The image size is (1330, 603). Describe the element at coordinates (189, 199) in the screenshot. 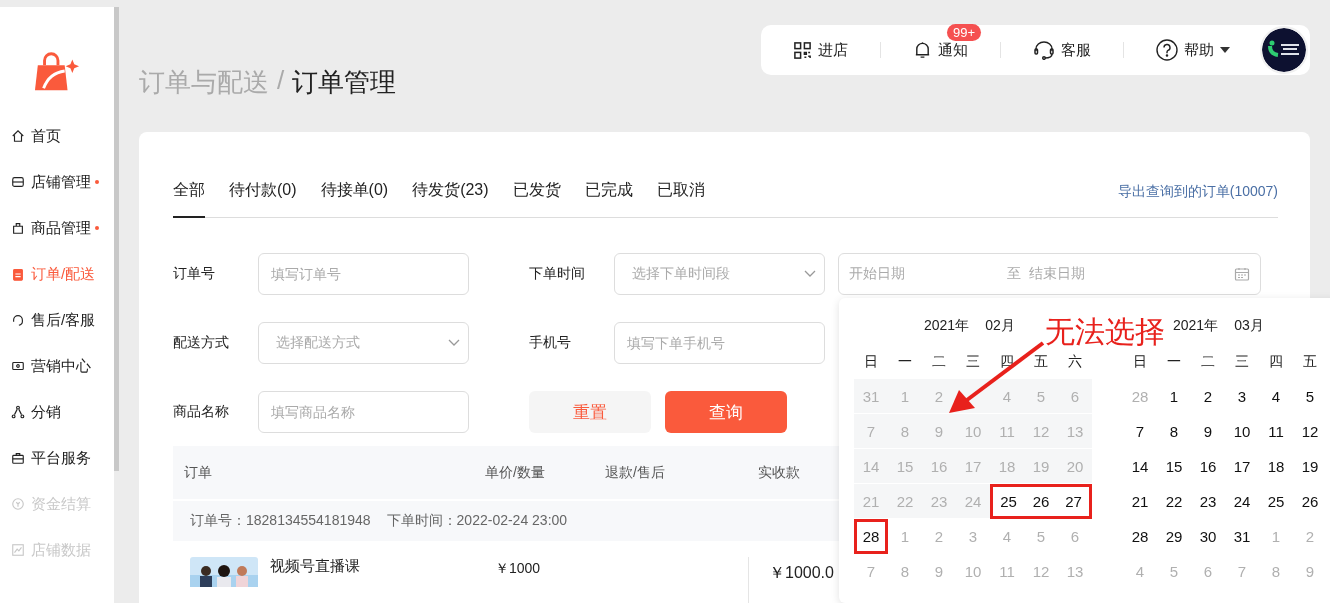

I see `tab: 全部` at that location.